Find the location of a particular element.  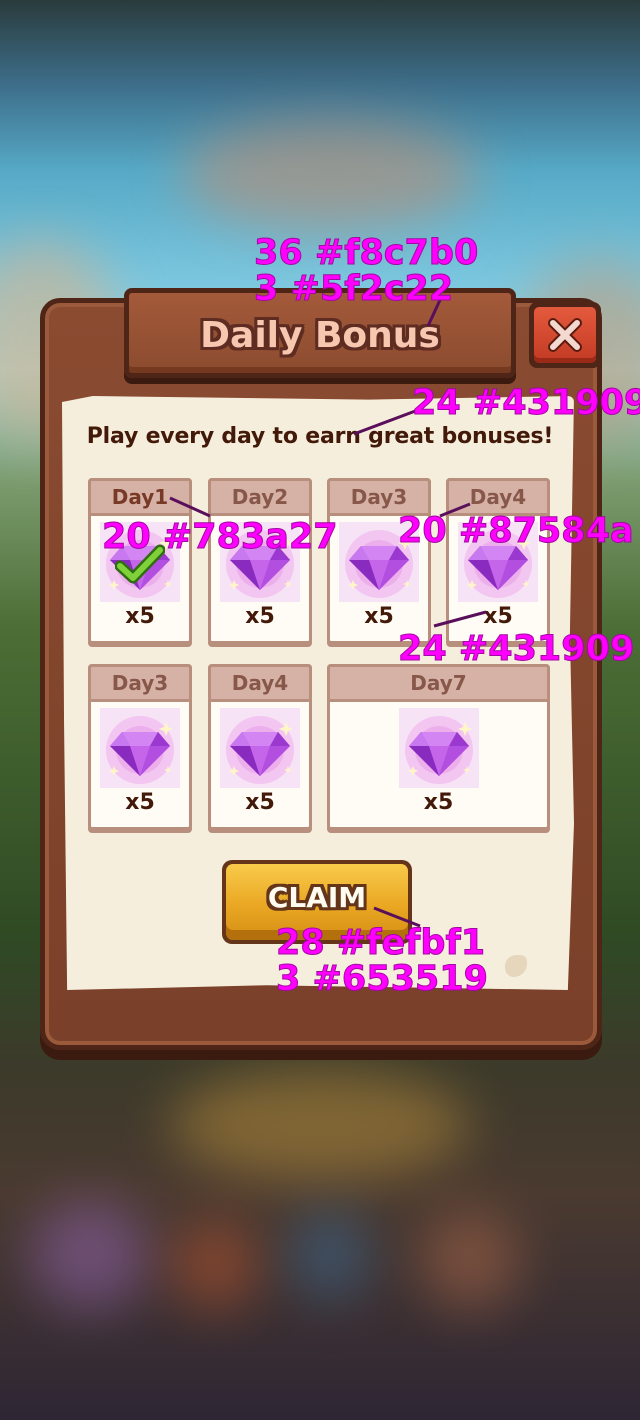

annotation-label: 28 #fefbf1 is located at coordinates (380, 943).